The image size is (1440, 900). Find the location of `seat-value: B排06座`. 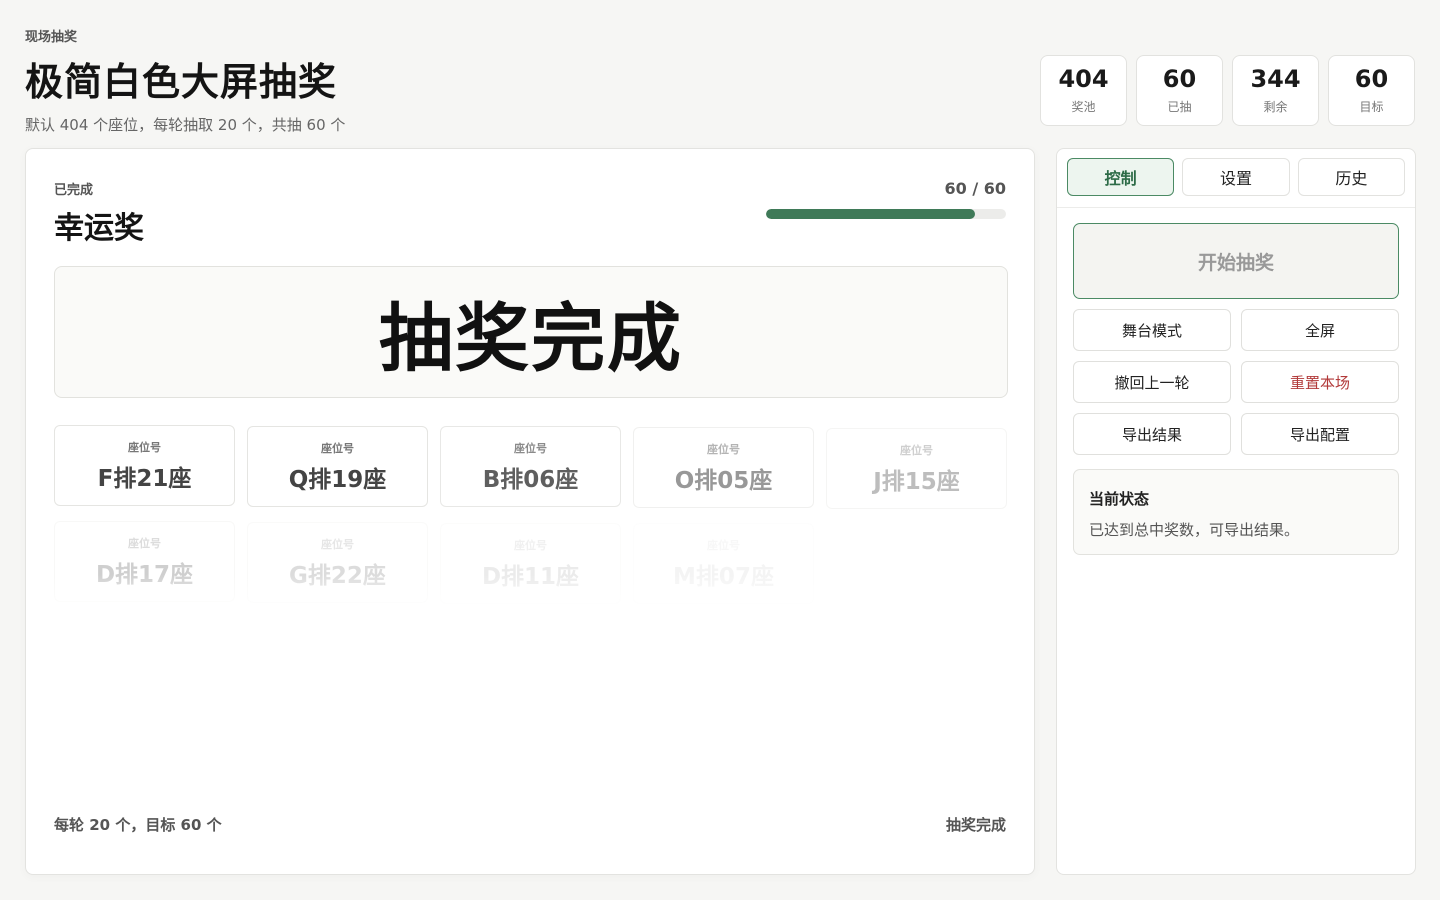

seat-value: B排06座 is located at coordinates (530, 479).